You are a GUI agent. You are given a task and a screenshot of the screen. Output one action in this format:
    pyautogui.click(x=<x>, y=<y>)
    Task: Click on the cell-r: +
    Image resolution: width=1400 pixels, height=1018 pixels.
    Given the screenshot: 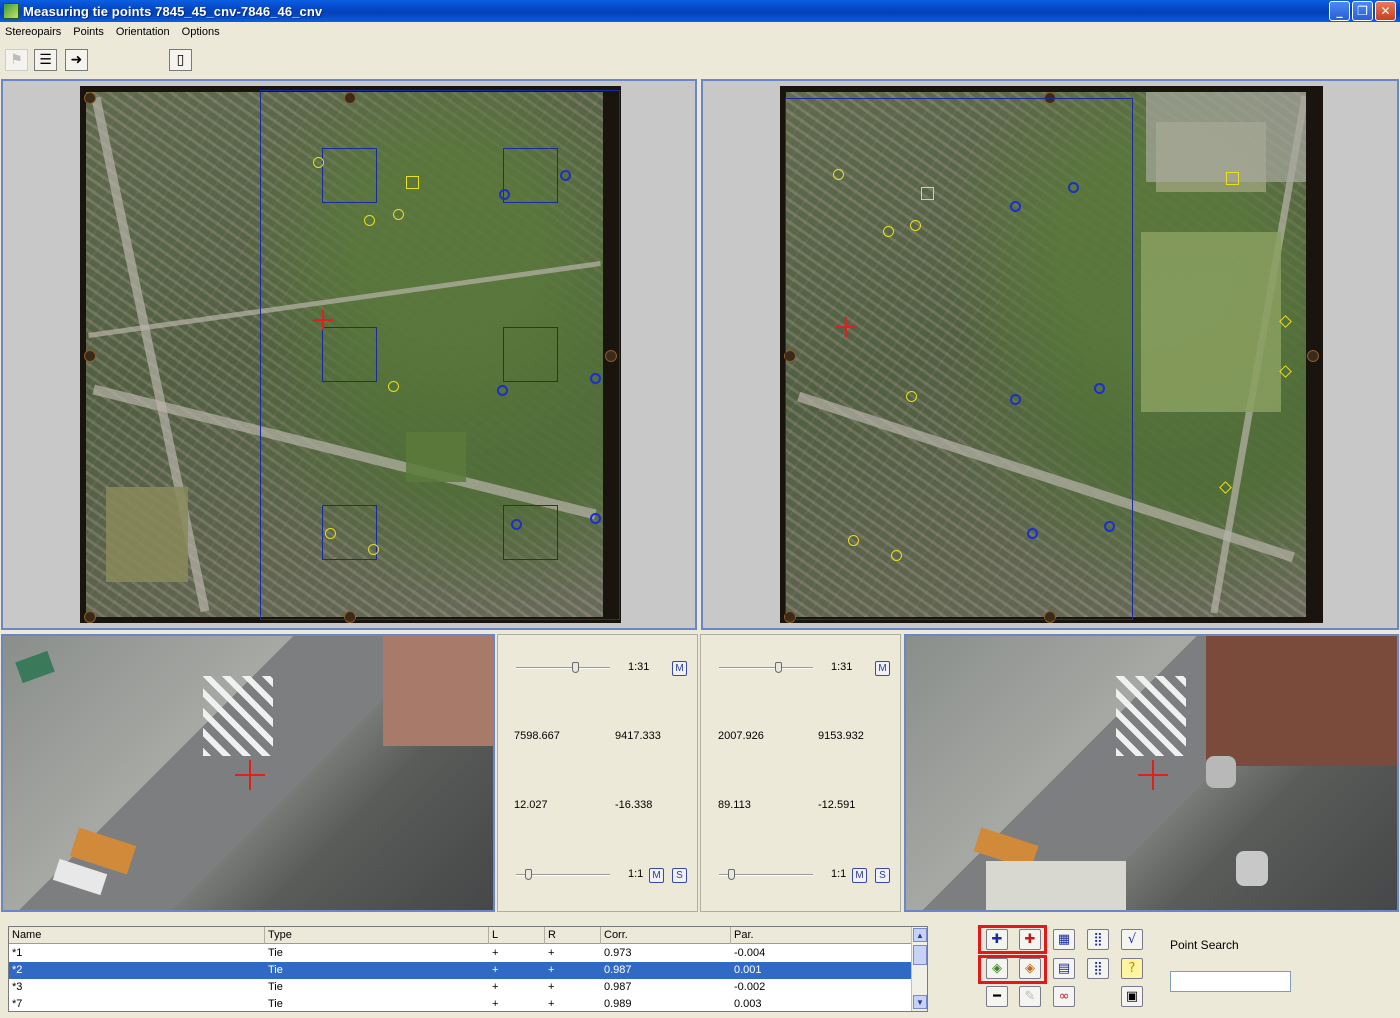 What is the action you would take?
    pyautogui.click(x=551, y=970)
    